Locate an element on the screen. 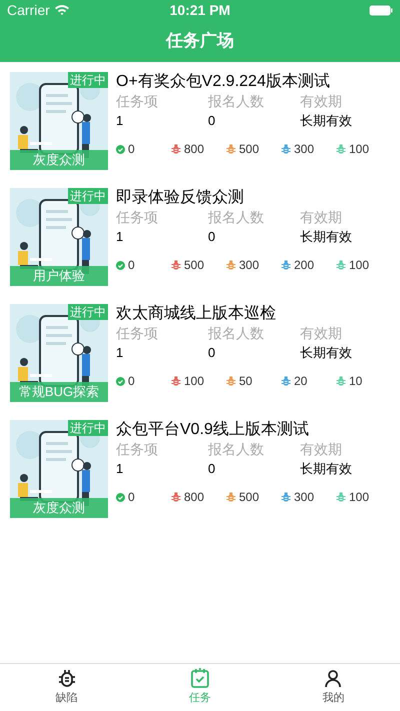 The height and width of the screenshot is (711, 400). task-title: O+有奖众包V2.9.224版本测试 is located at coordinates (253, 82).